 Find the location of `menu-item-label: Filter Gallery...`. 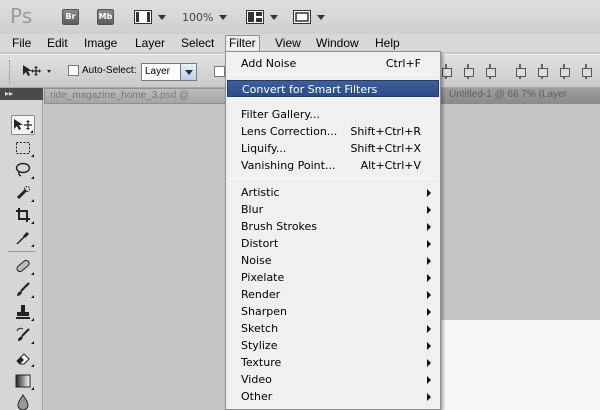

menu-item-label: Filter Gallery... is located at coordinates (280, 114).